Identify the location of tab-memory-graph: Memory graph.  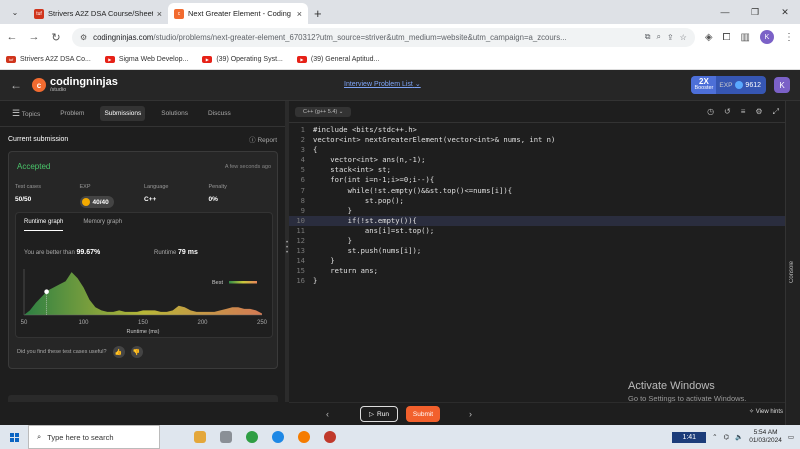
(102, 225).